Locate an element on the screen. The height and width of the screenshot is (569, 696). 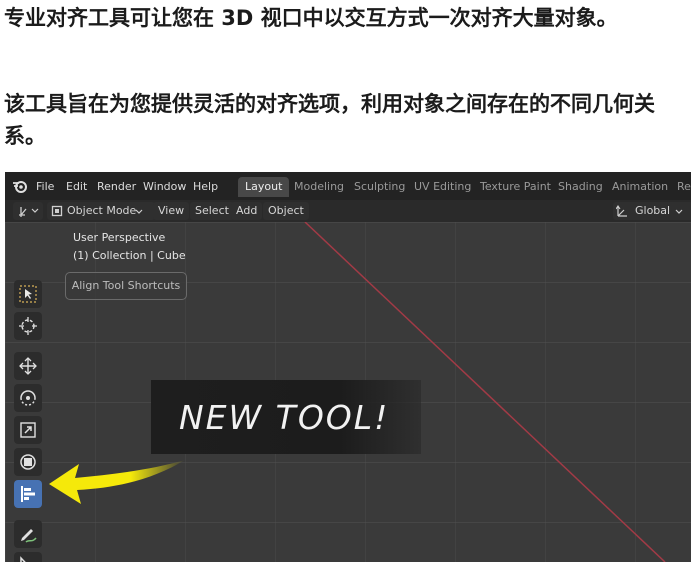
measure-icon is located at coordinates (23, 559).